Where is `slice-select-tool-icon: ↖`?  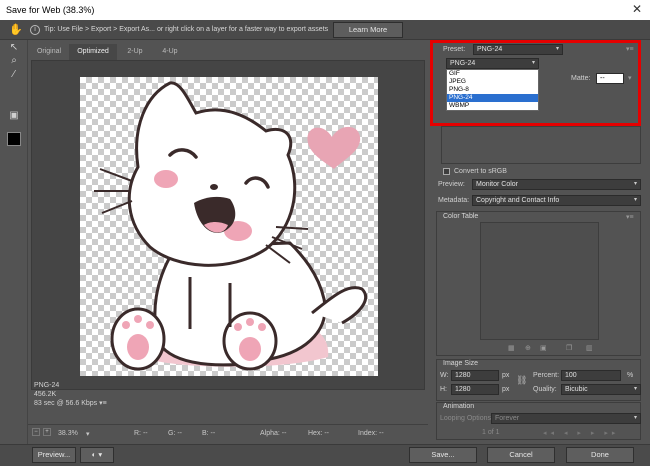 slice-select-tool-icon: ↖ is located at coordinates (14, 48).